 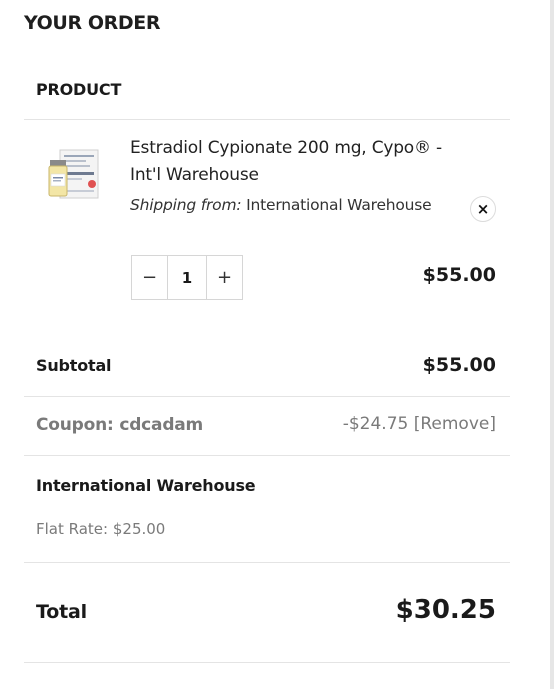 I want to click on item-line-price: $55.00, so click(x=459, y=275).